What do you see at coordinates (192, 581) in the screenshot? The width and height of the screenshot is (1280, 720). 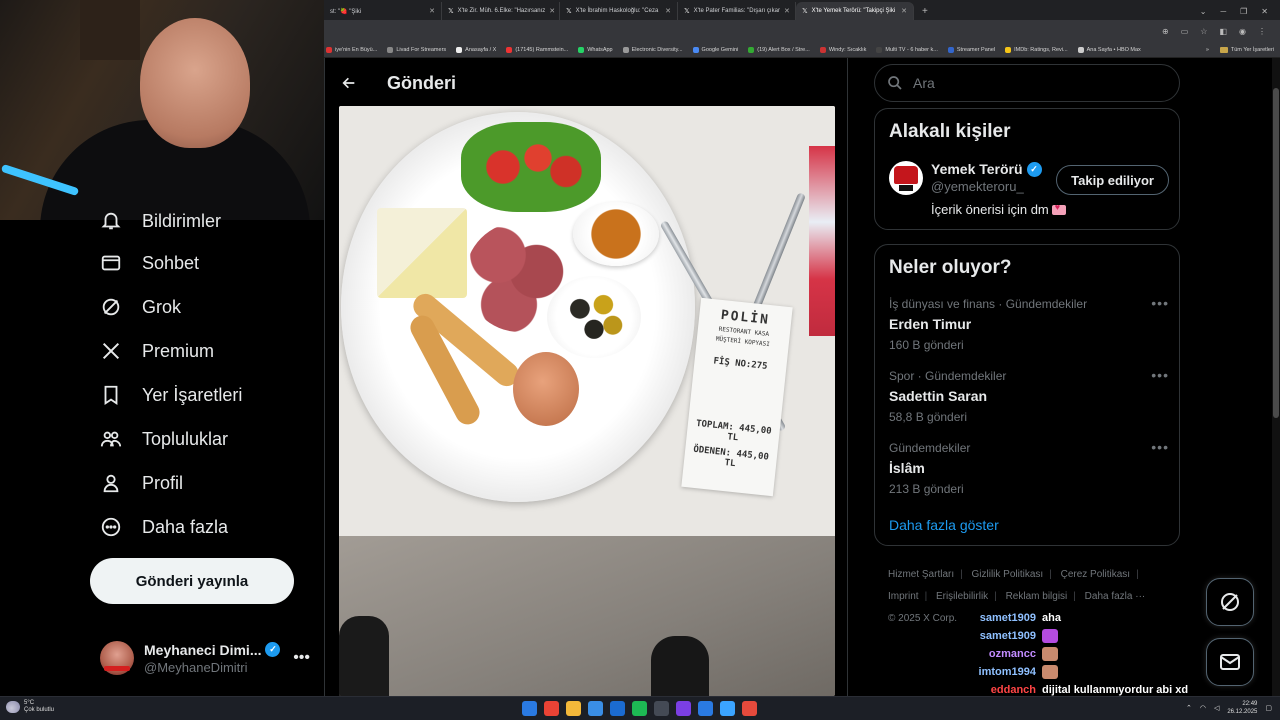 I see `post-button: Gönderi yayınla` at bounding box center [192, 581].